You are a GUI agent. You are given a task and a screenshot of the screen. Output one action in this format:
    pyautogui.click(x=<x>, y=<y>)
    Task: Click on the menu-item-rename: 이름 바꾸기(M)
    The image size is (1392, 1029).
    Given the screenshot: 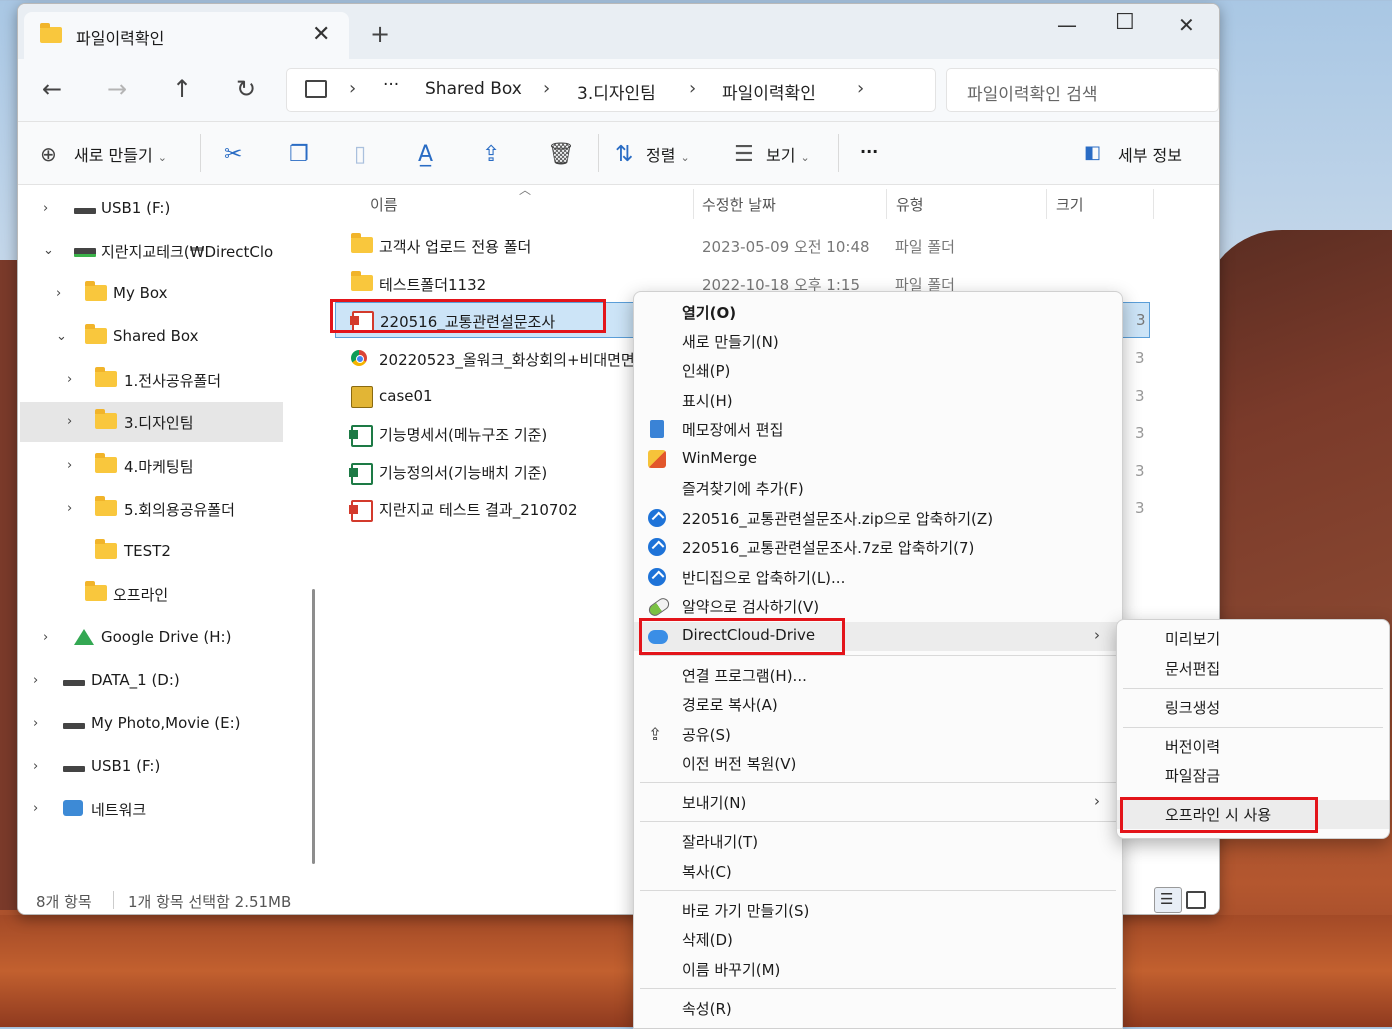 What is the action you would take?
    pyautogui.click(x=878, y=969)
    